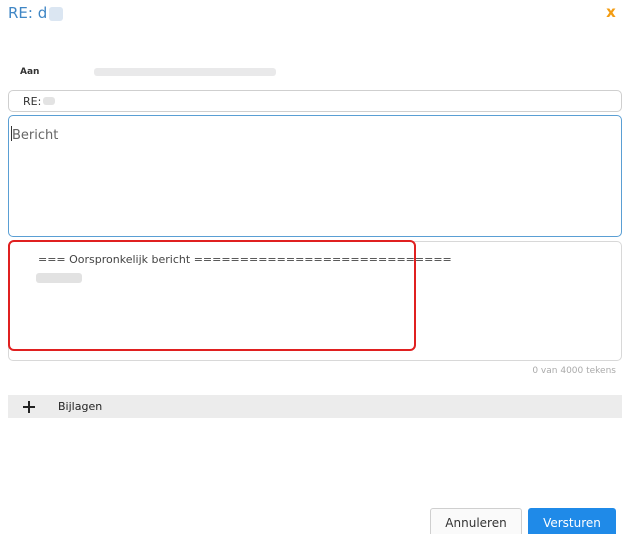 This screenshot has width=622, height=534. I want to click on attachments-bar: Bijlagen, so click(315, 406).